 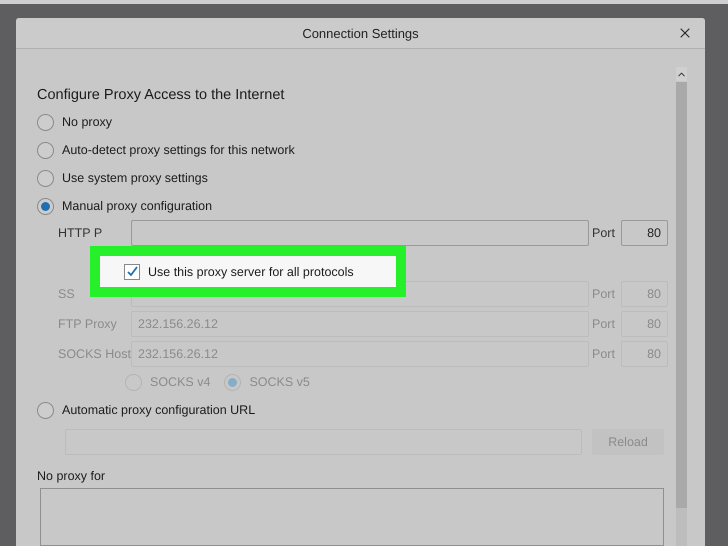 I want to click on proxy-field, so click(x=360, y=233).